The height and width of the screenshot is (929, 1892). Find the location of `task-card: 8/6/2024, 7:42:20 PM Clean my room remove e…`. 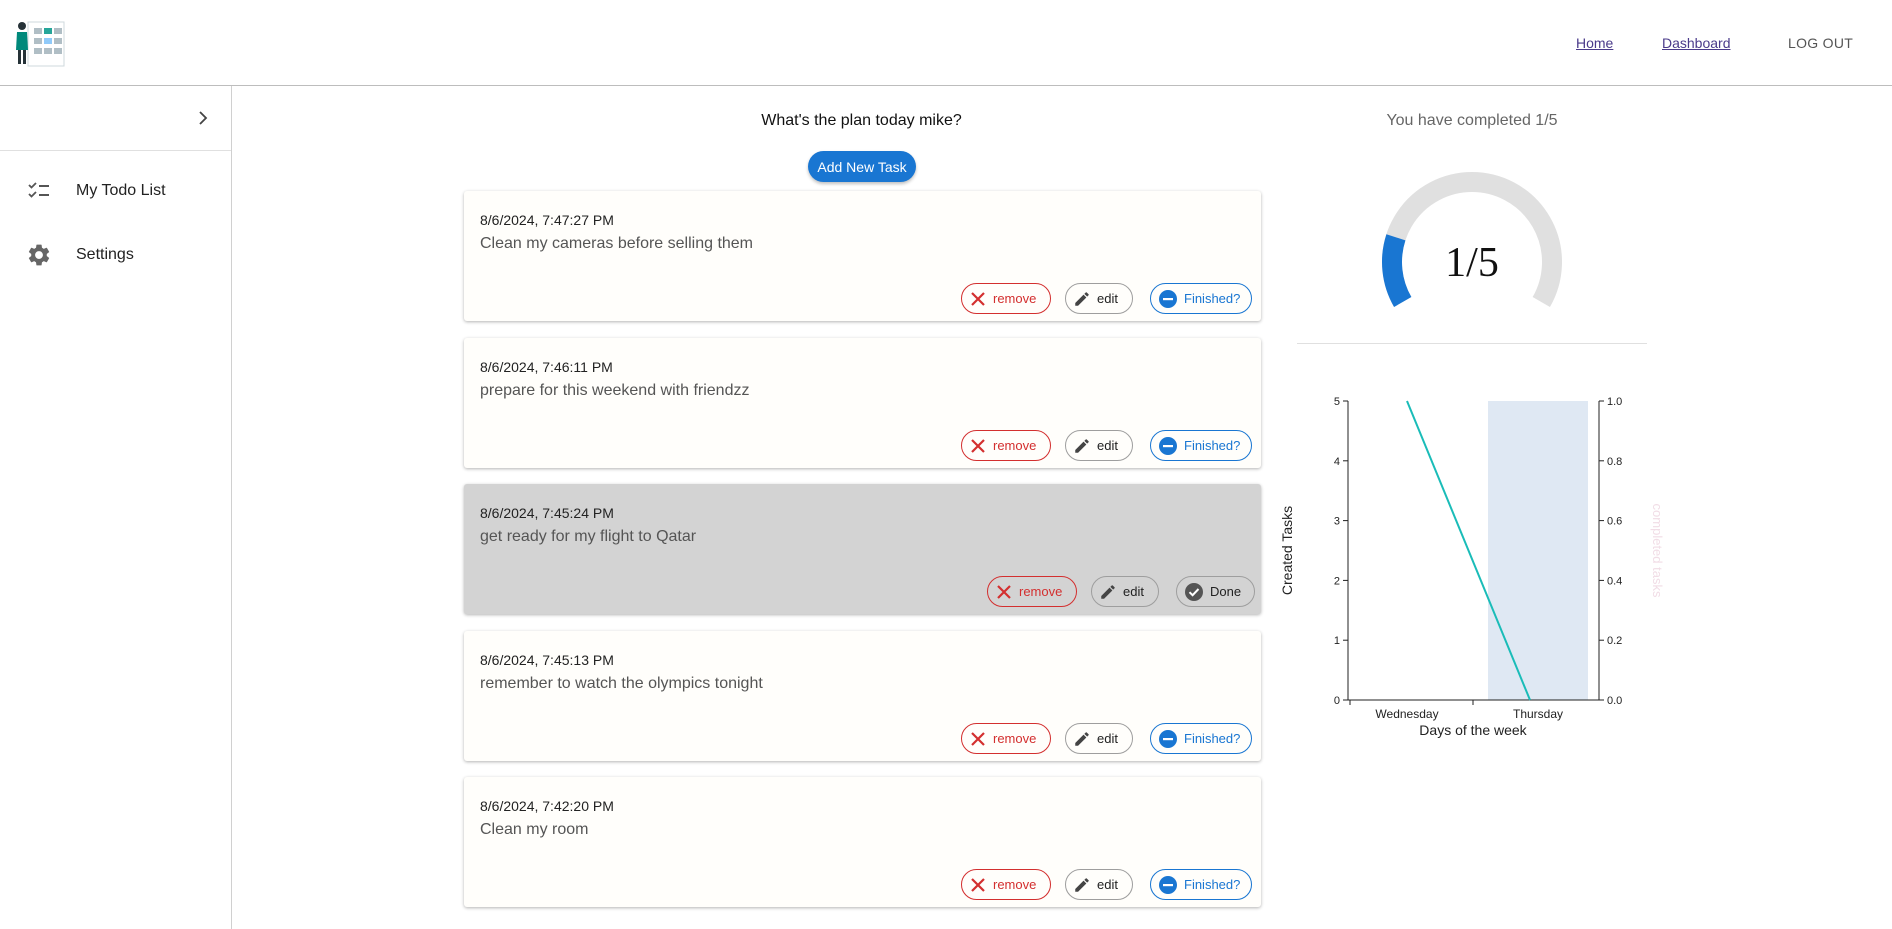

task-card: 8/6/2024, 7:42:20 PM Clean my room remove e… is located at coordinates (862, 842).